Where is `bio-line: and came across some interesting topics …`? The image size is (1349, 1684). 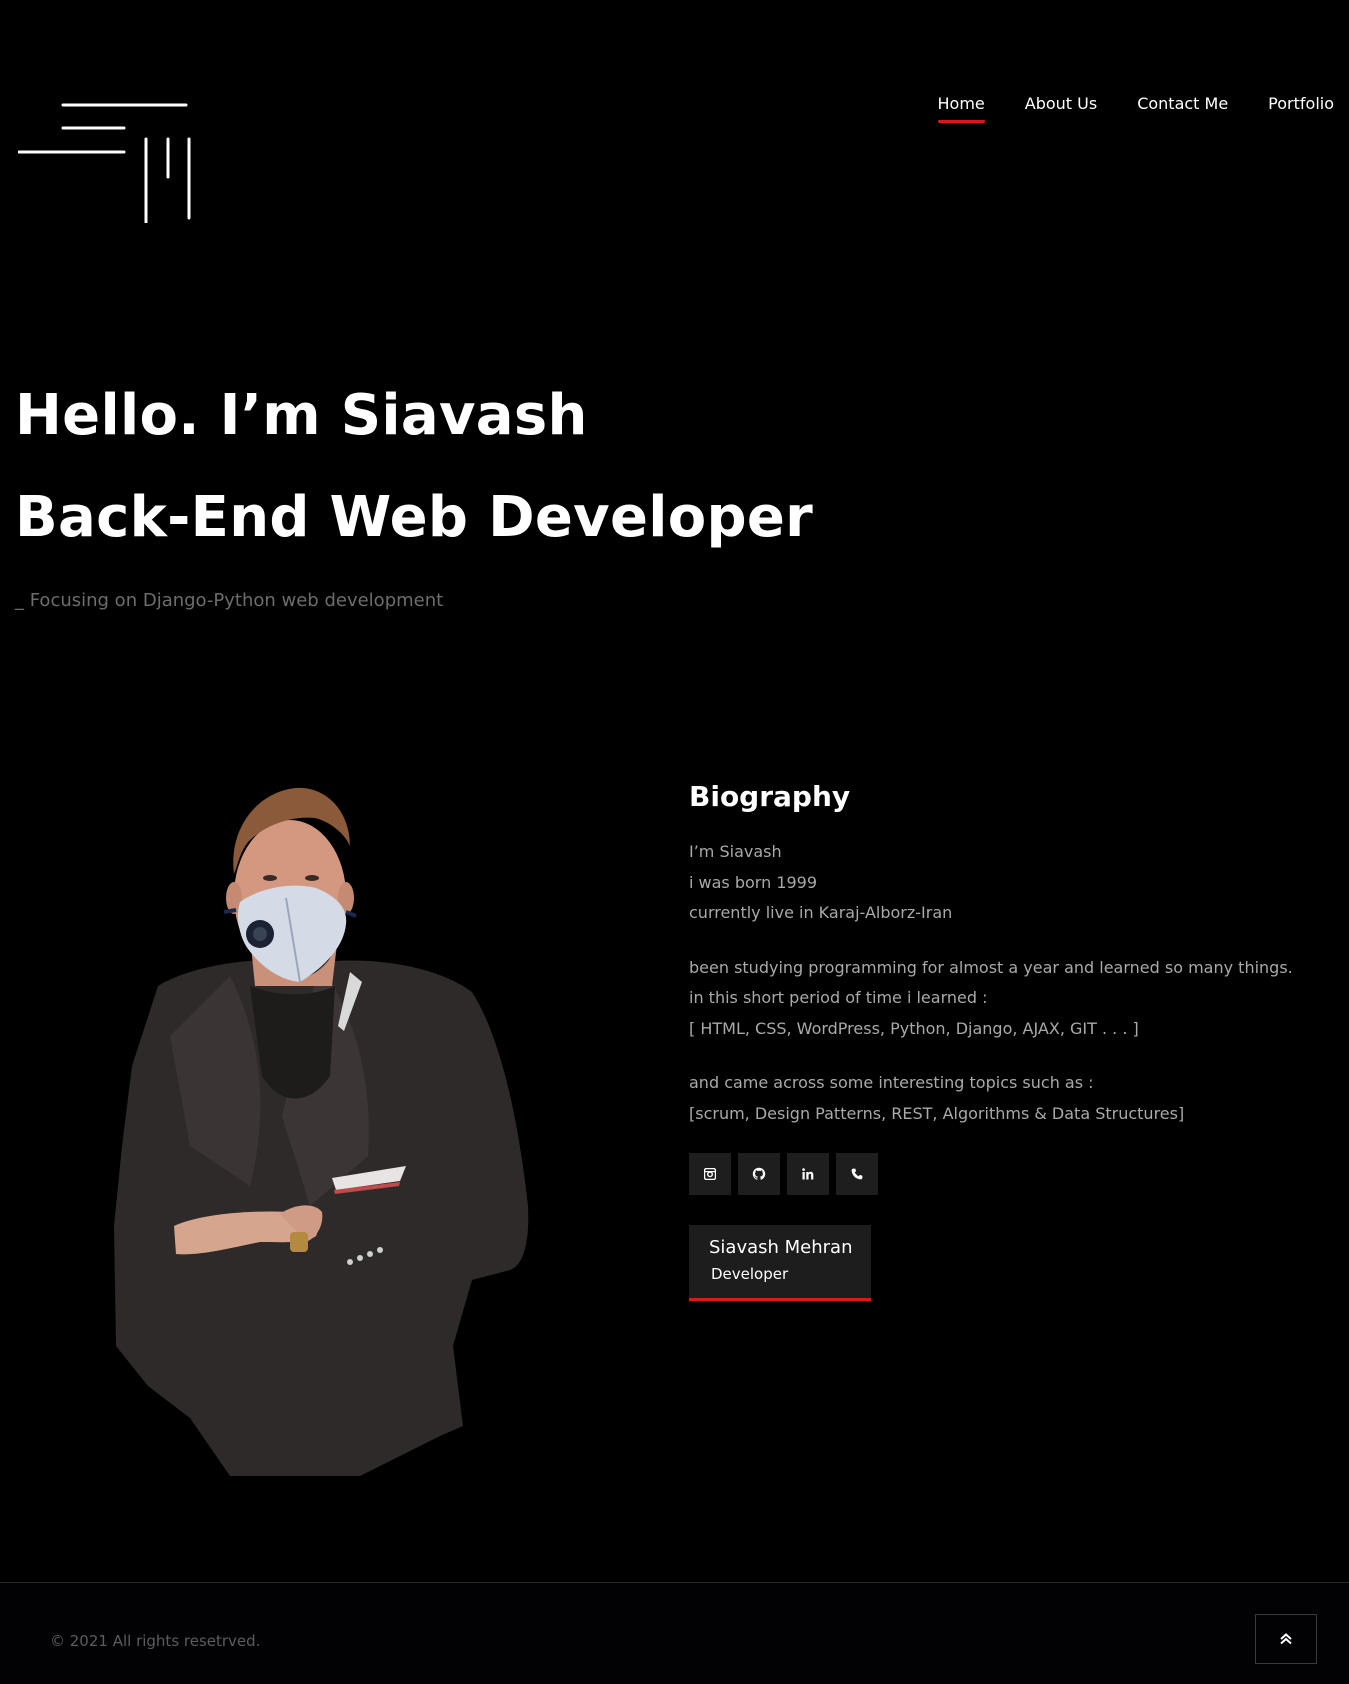 bio-line: and came across some interesting topics … is located at coordinates (891, 1082).